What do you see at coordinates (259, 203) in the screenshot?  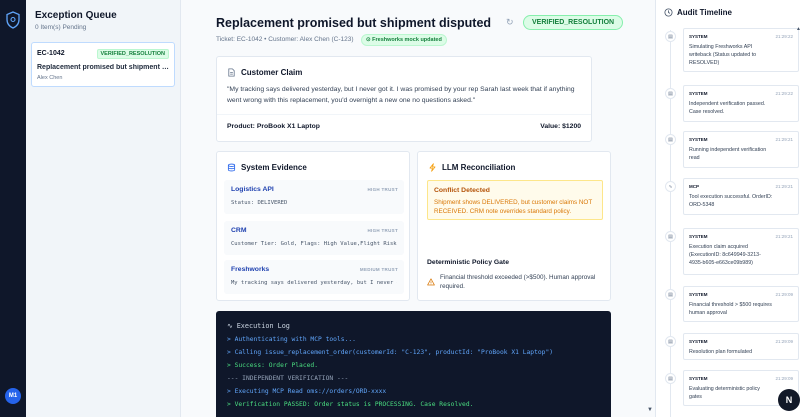 I see `evidence-value: Status: DELIVERED` at bounding box center [259, 203].